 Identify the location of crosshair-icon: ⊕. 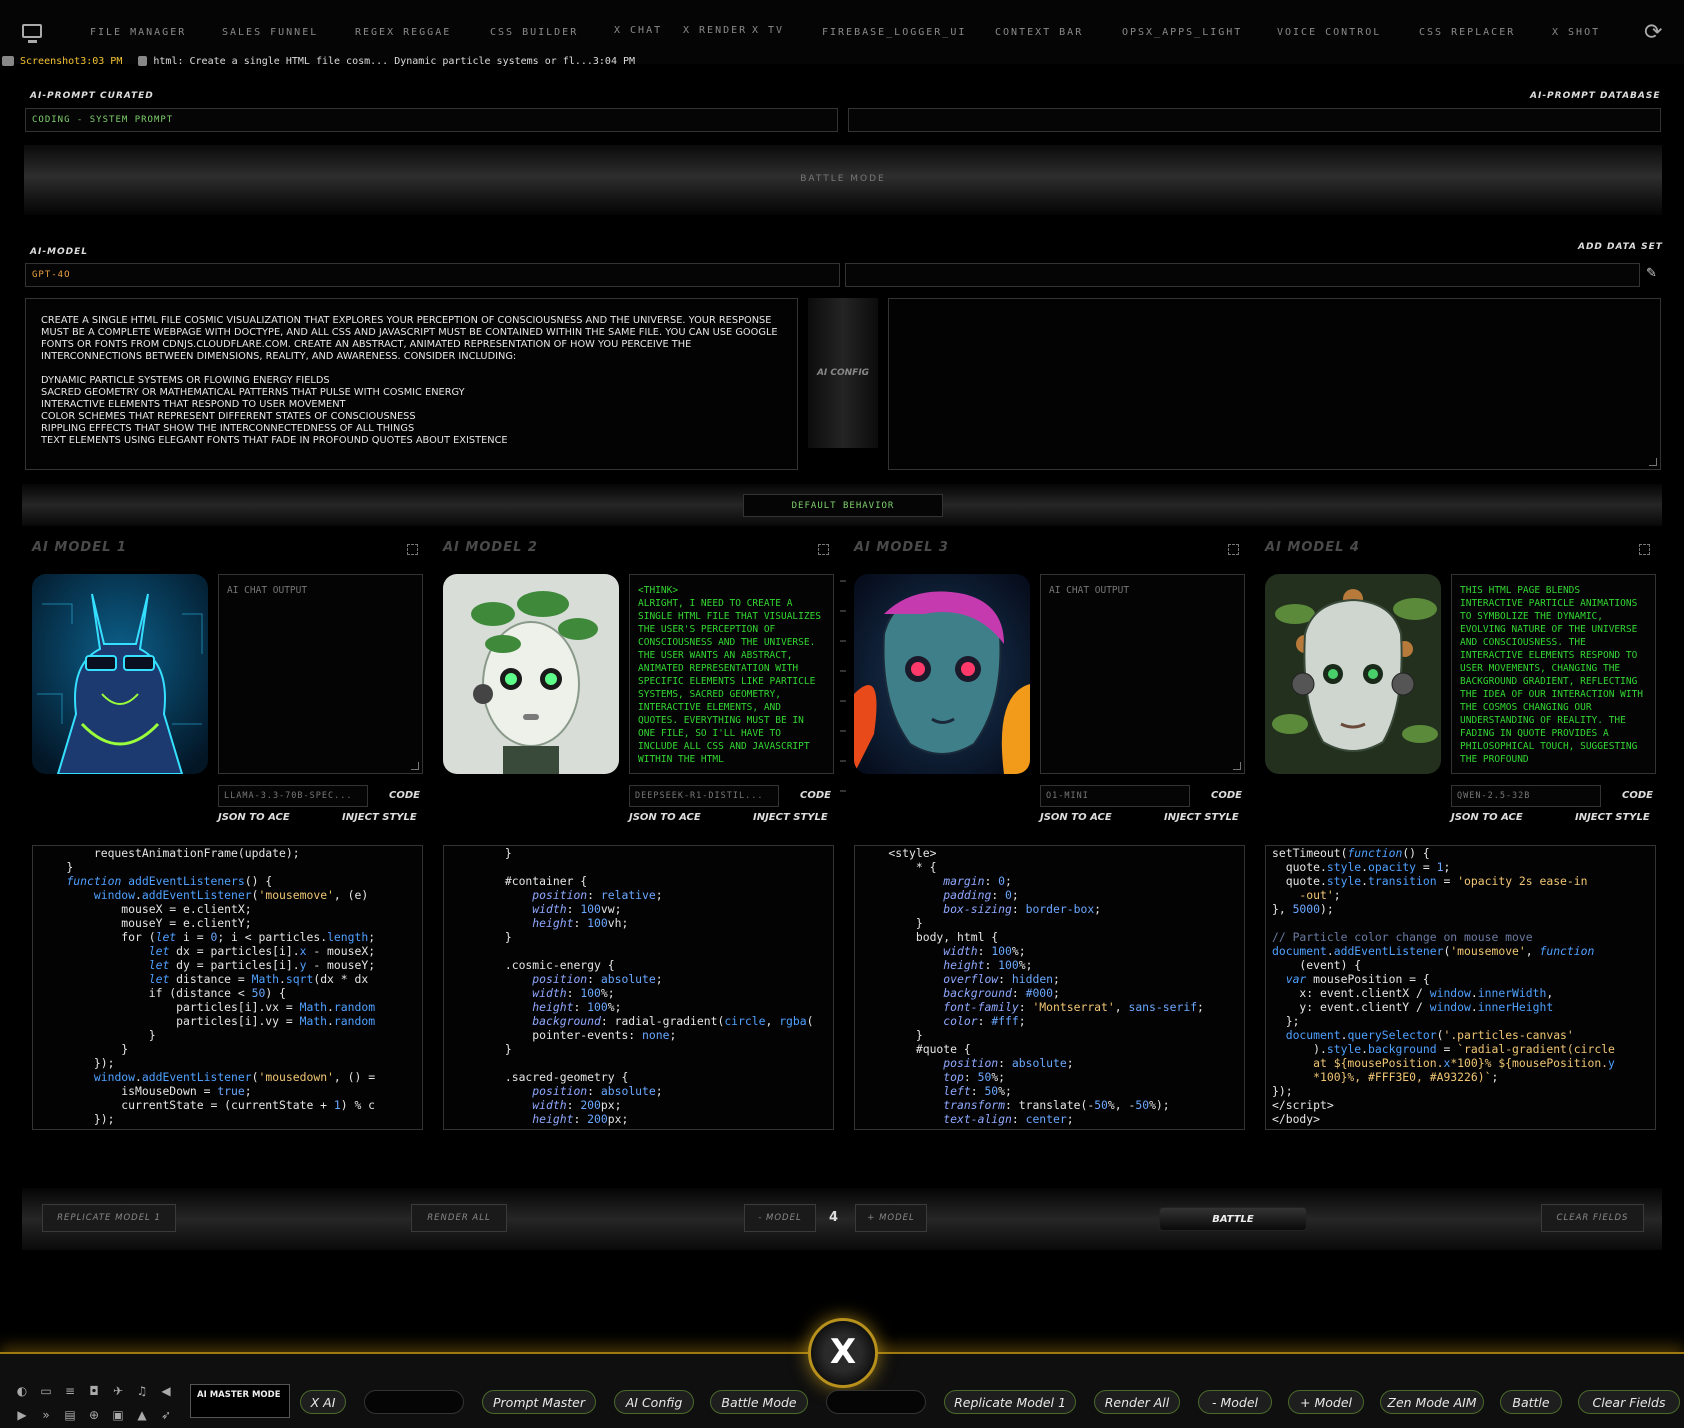
(94, 1415).